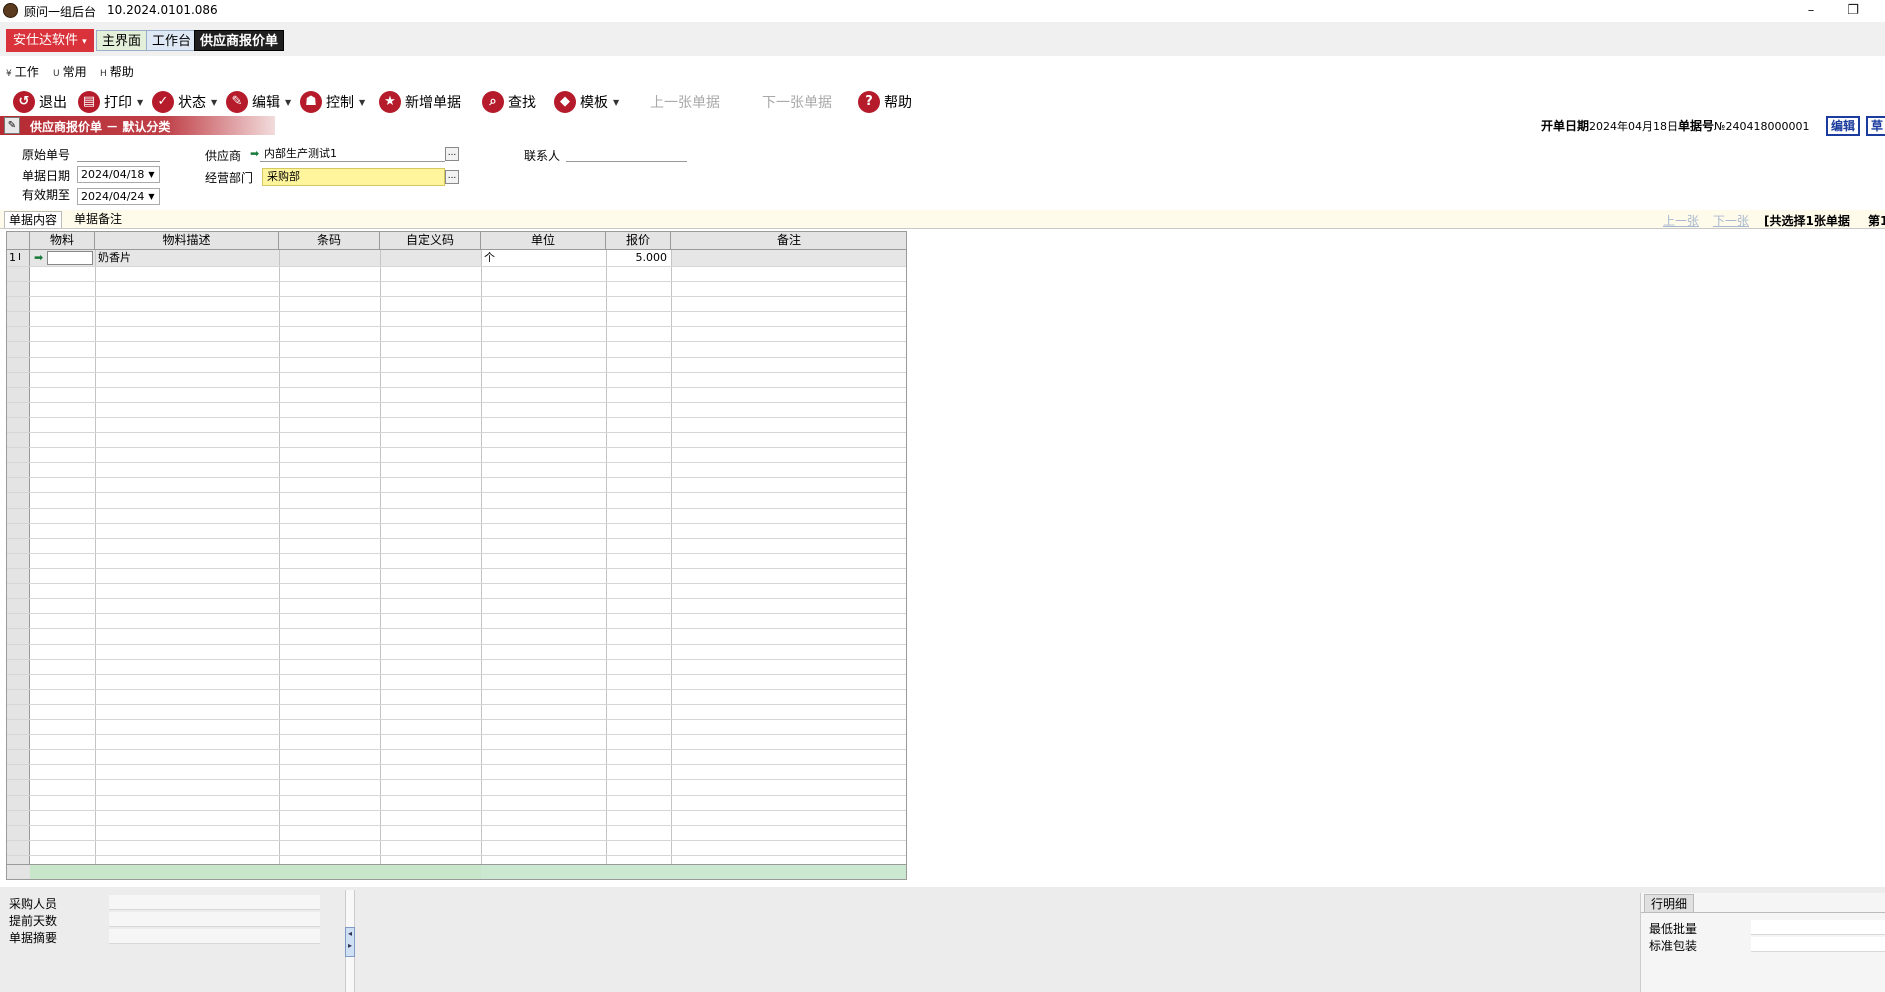 Image resolution: width=1885 pixels, height=992 pixels. I want to click on col-header-material: 物料, so click(62, 241).